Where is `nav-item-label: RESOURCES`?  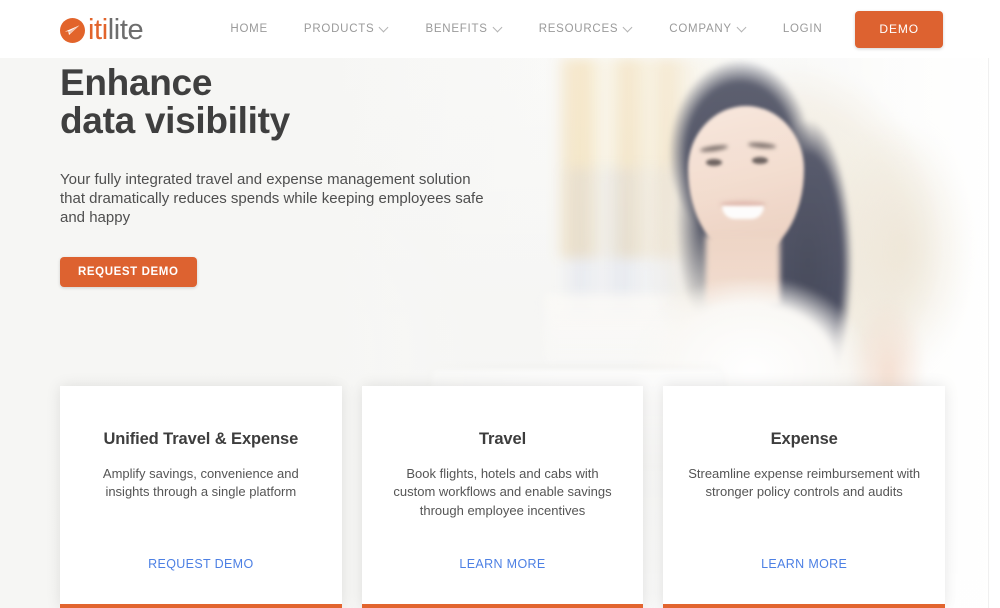
nav-item-label: RESOURCES is located at coordinates (578, 29).